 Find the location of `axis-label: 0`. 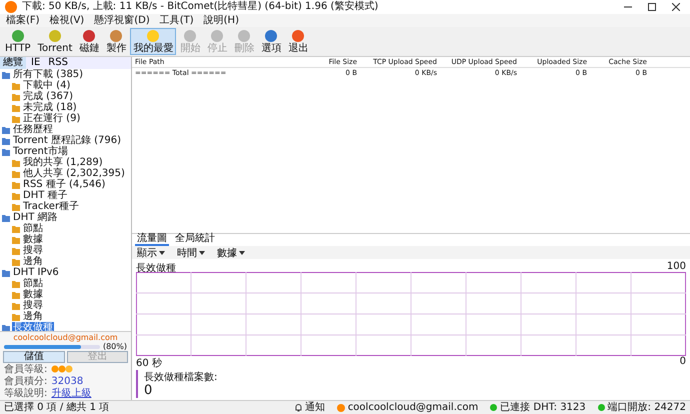

axis-label: 0 is located at coordinates (683, 362).